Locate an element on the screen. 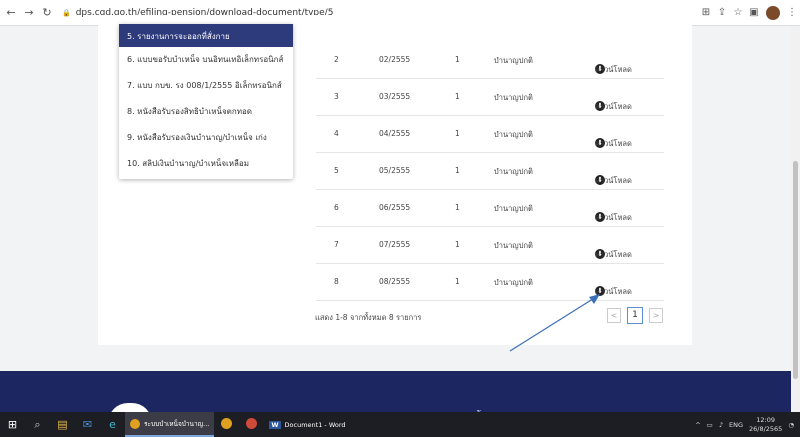 The height and width of the screenshot is (437, 800). battery-icon: ▭ is located at coordinates (710, 425).